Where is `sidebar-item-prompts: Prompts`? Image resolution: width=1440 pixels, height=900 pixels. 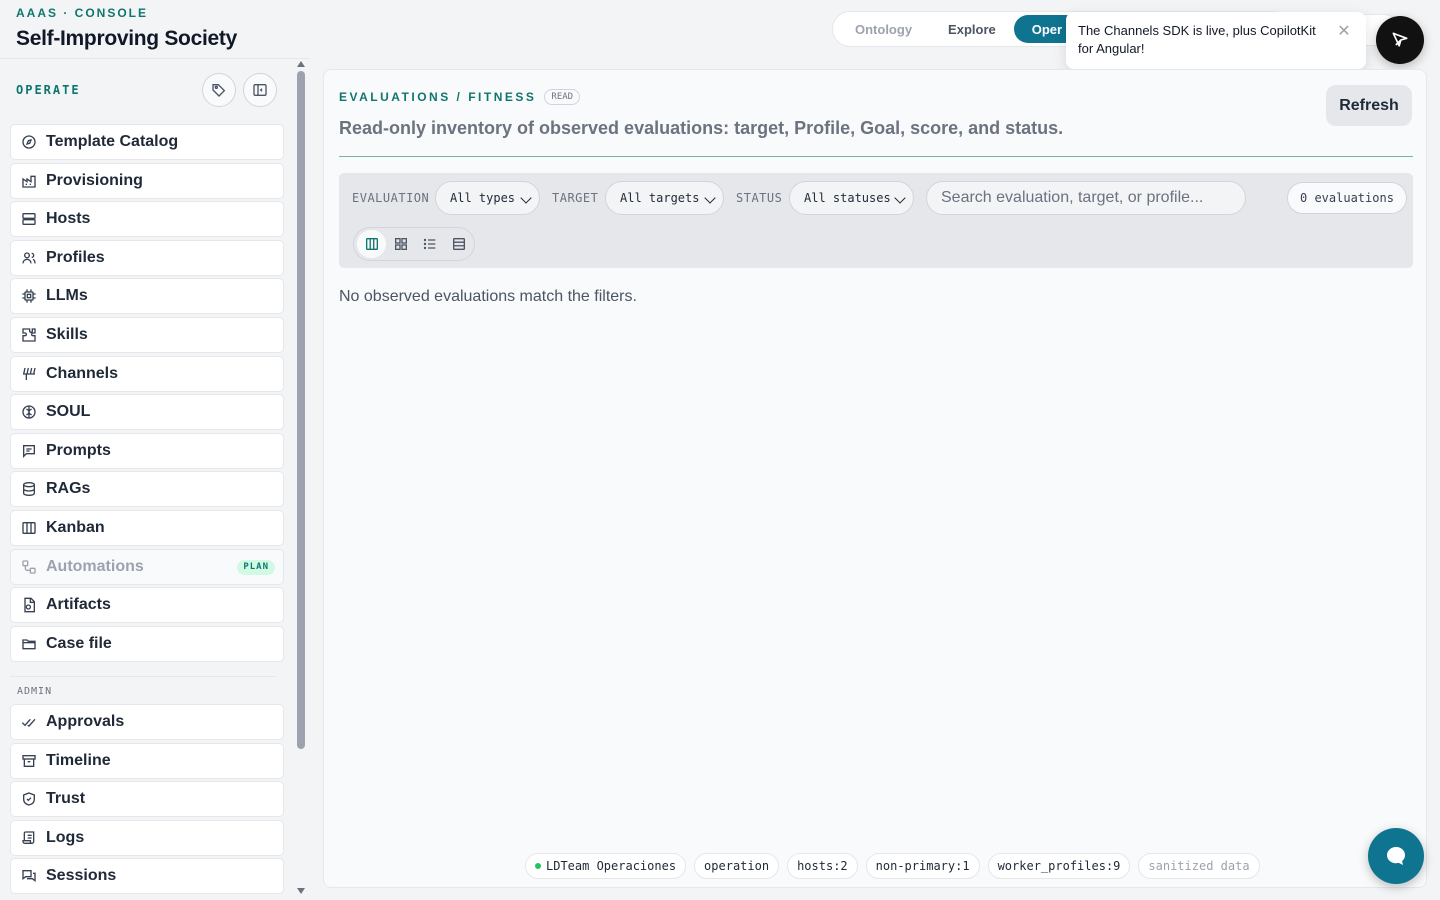
sidebar-item-prompts: Prompts is located at coordinates (147, 450).